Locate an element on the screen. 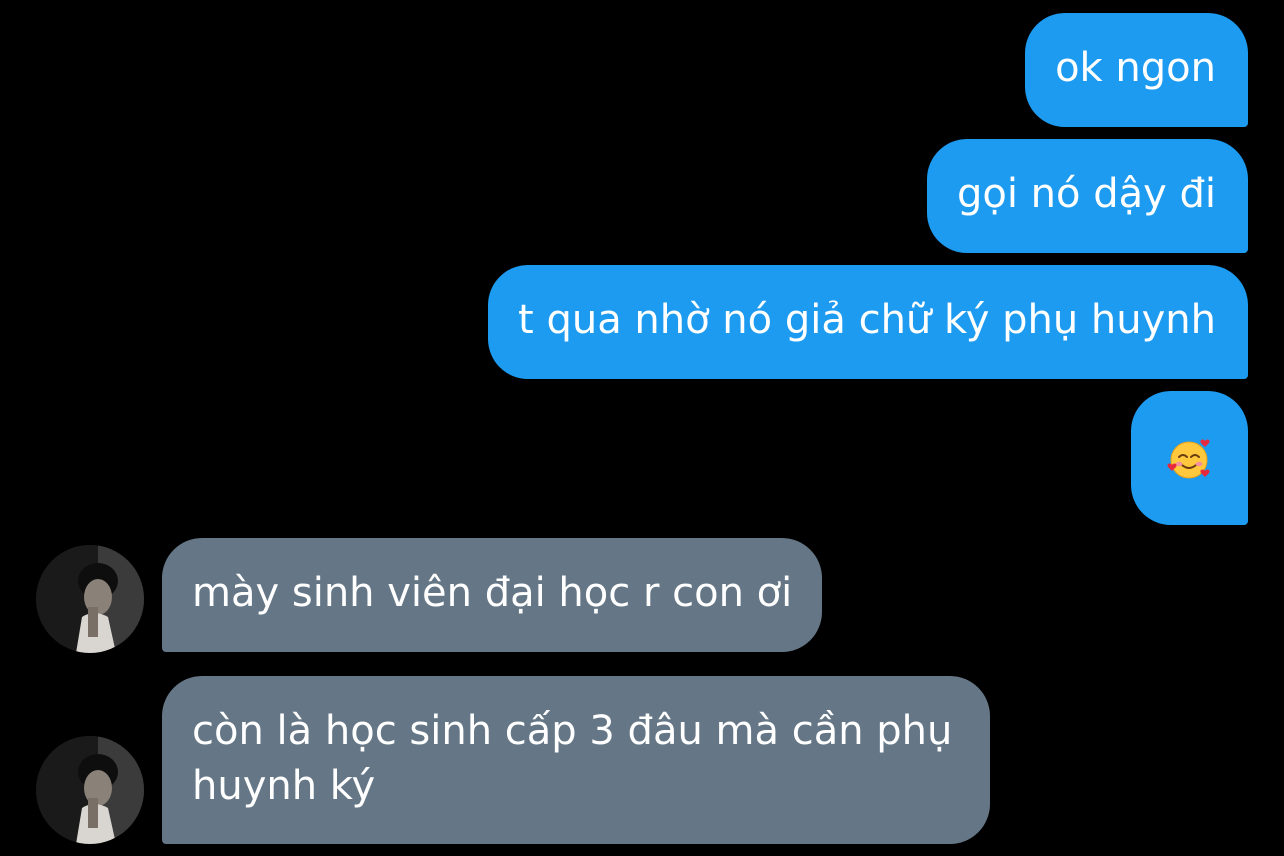 The image size is (1284, 856). received-message: mày sinh viên đại học r con ơi is located at coordinates (492, 595).